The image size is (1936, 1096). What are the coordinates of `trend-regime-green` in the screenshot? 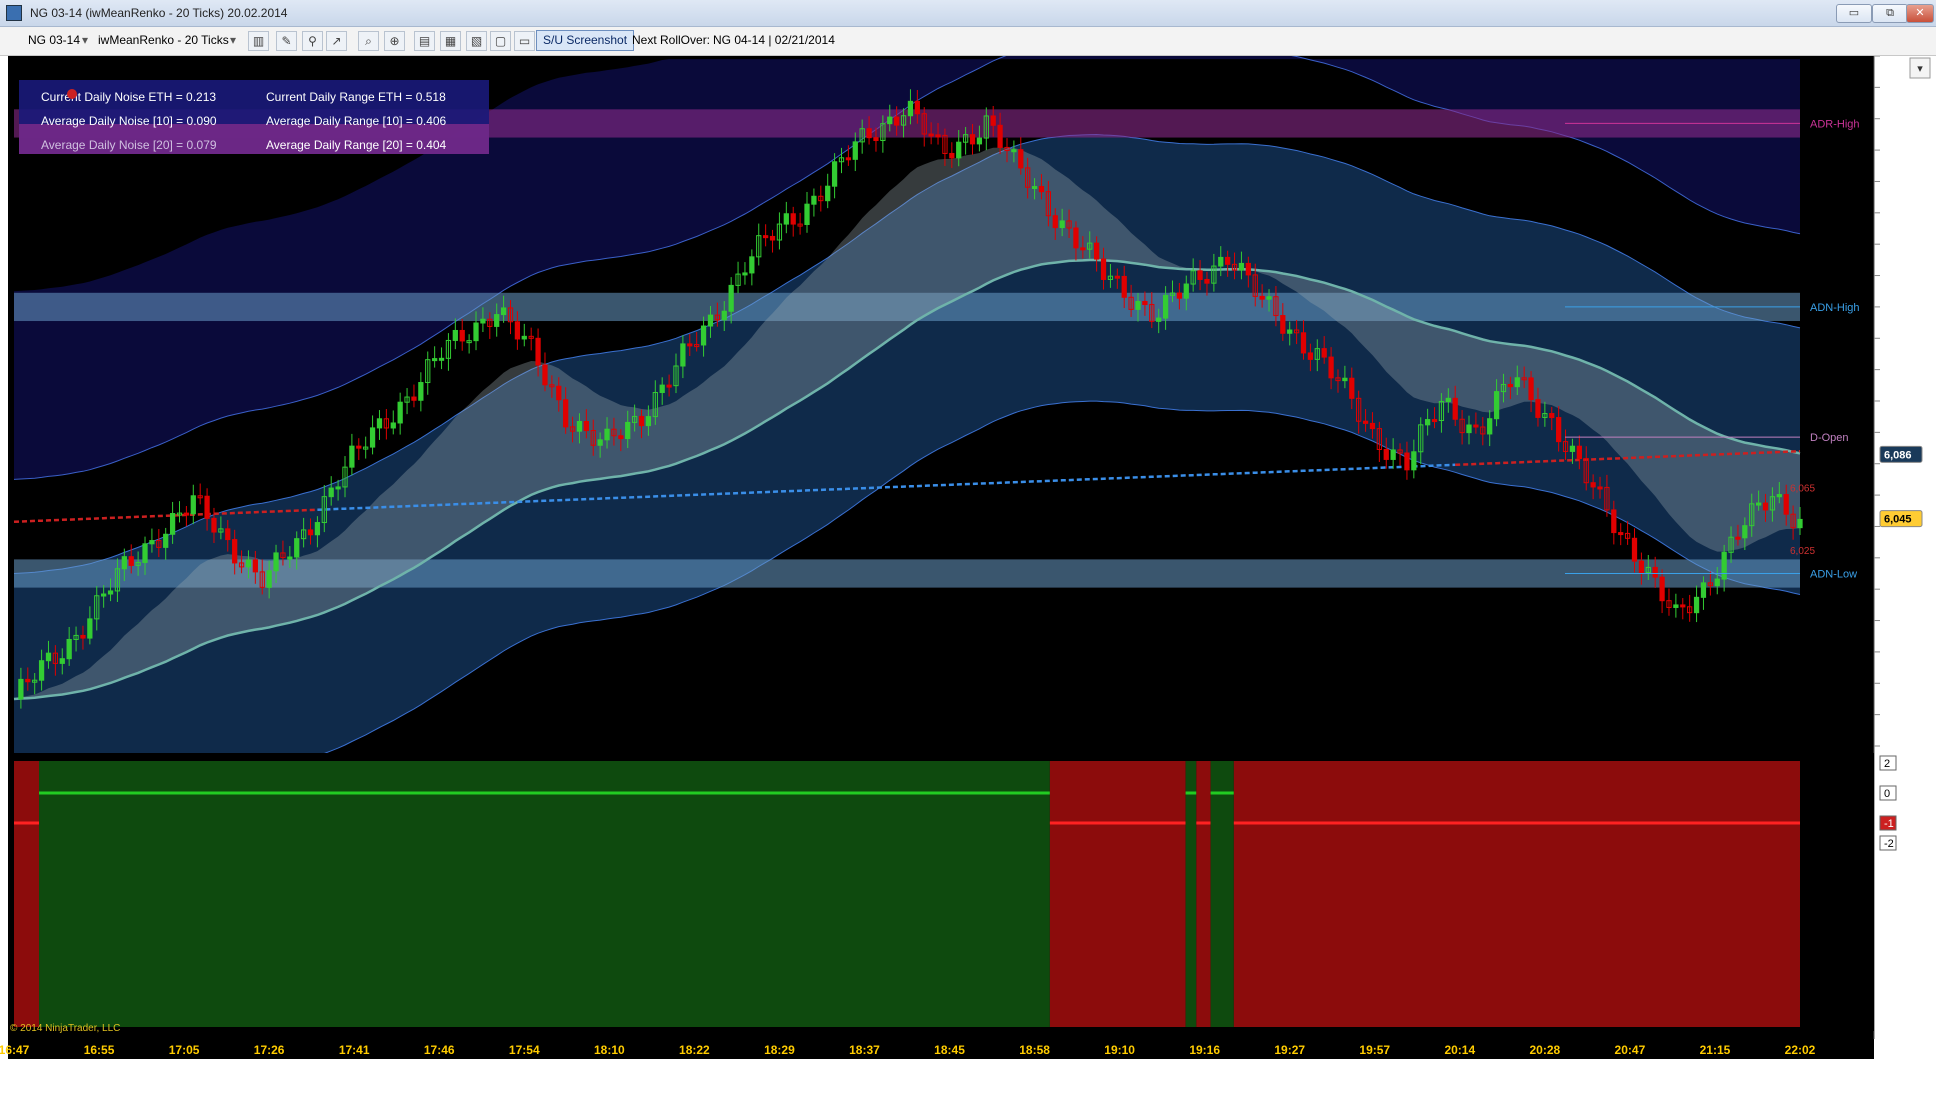 It's located at (1191, 894).